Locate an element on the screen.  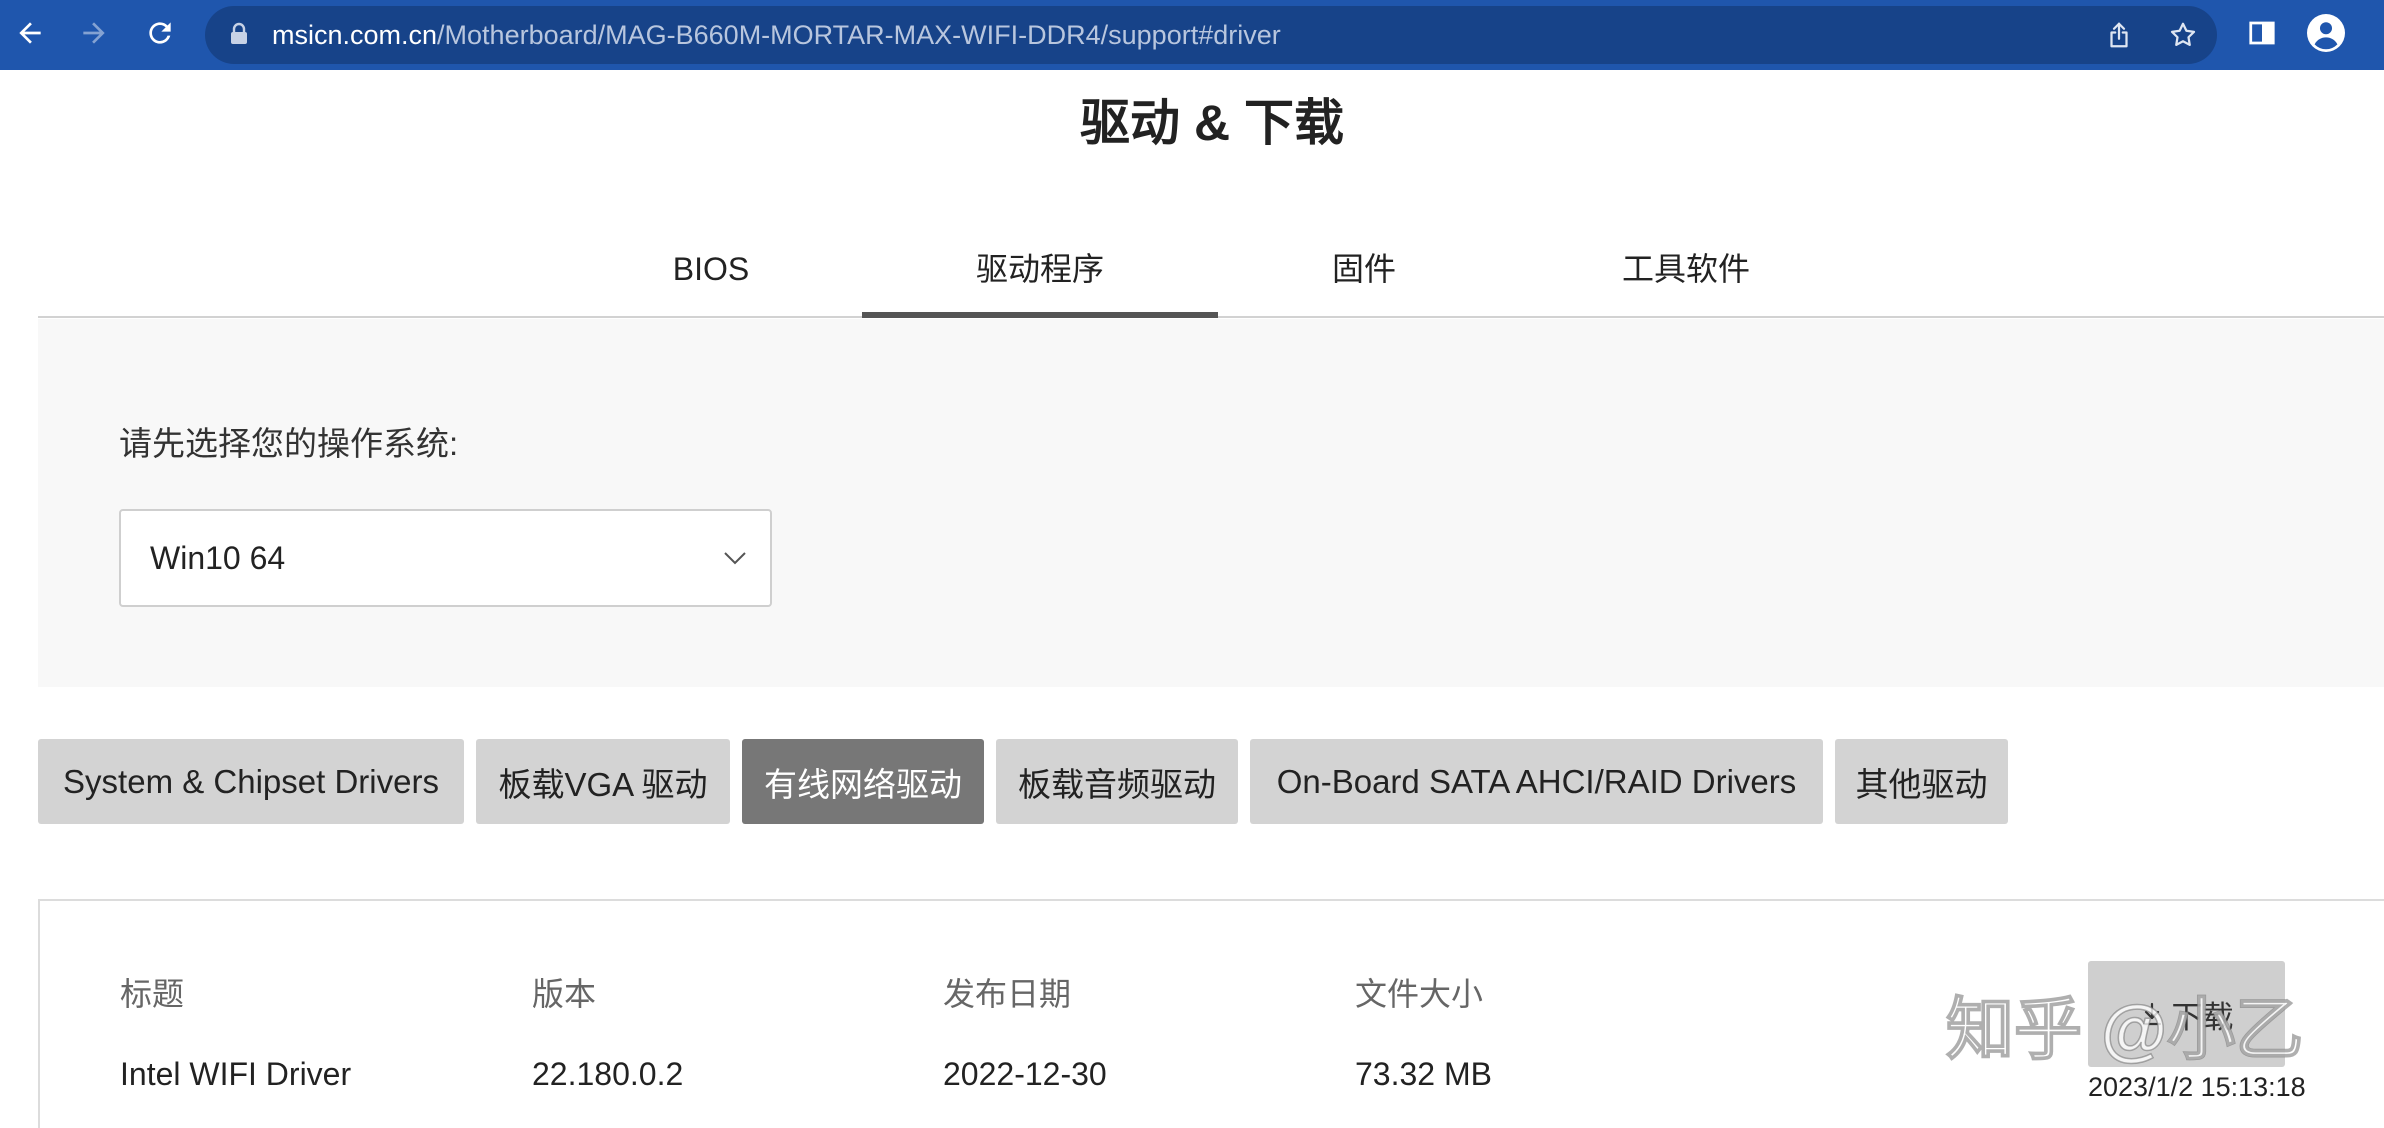
lock-icon is located at coordinates (239, 34).